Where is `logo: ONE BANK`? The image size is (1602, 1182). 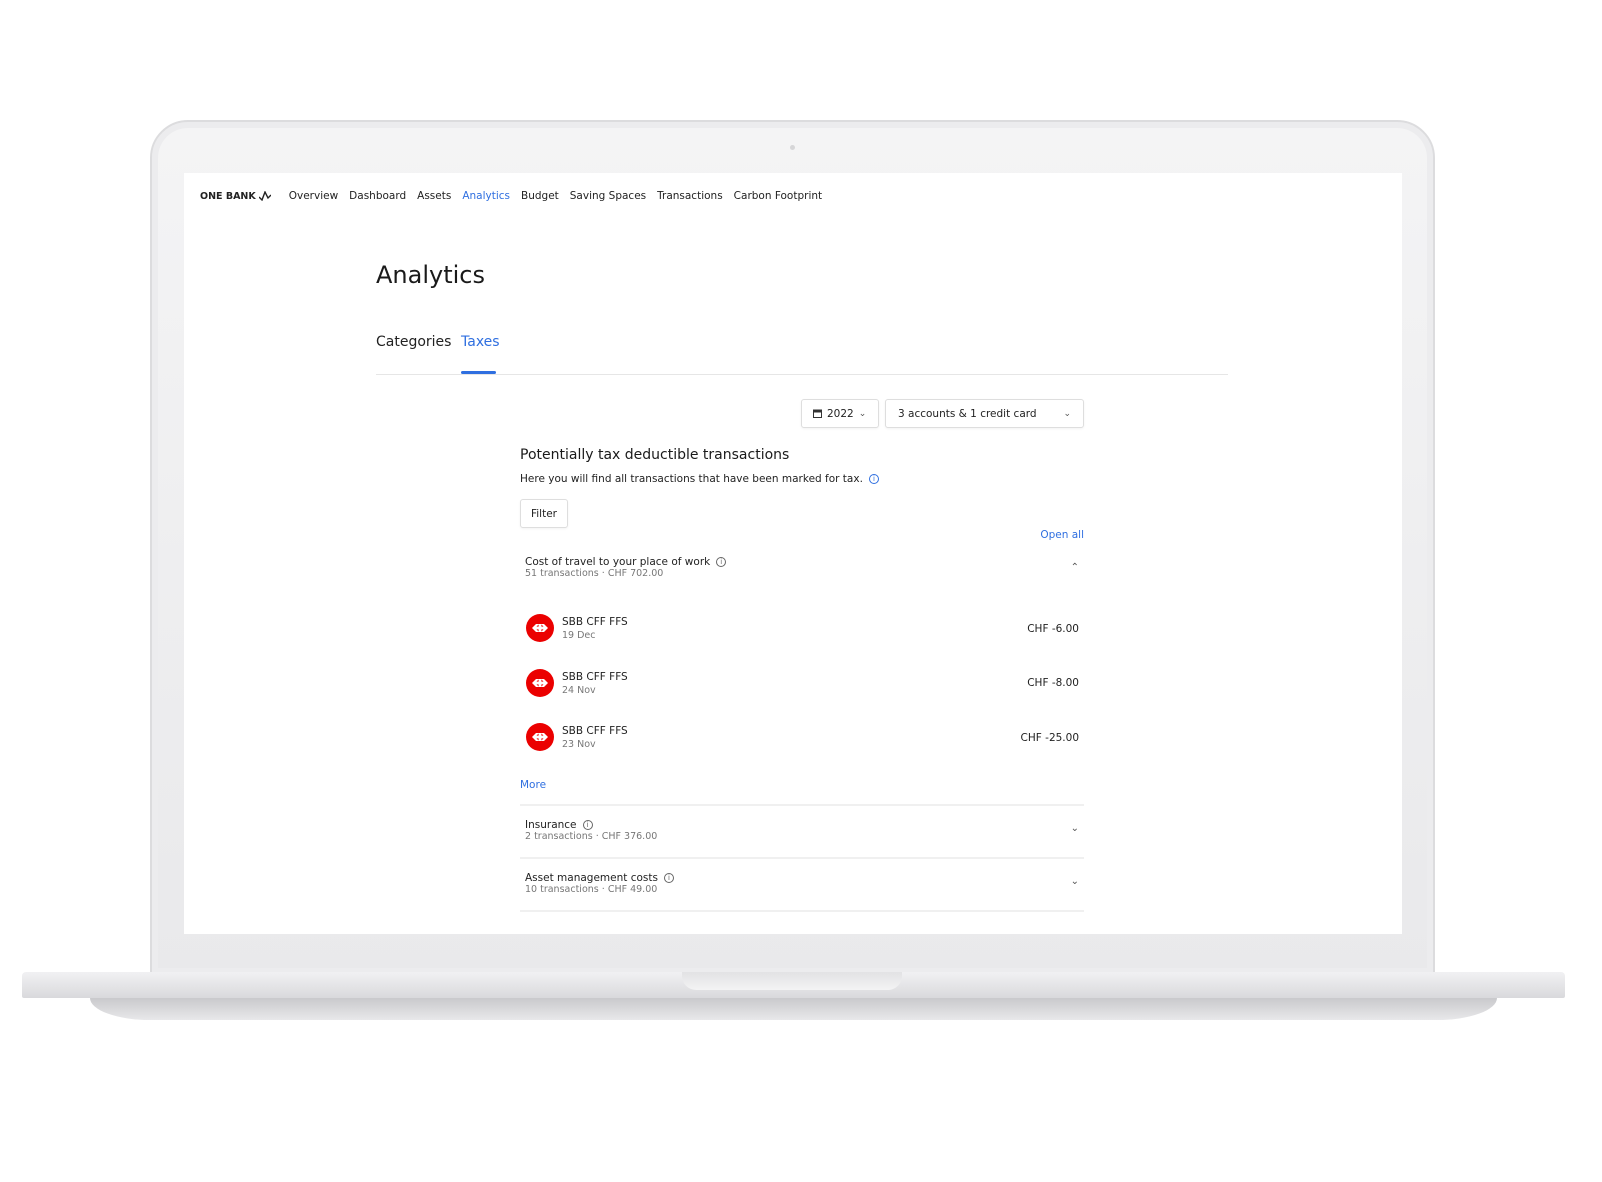 logo: ONE BANK is located at coordinates (235, 196).